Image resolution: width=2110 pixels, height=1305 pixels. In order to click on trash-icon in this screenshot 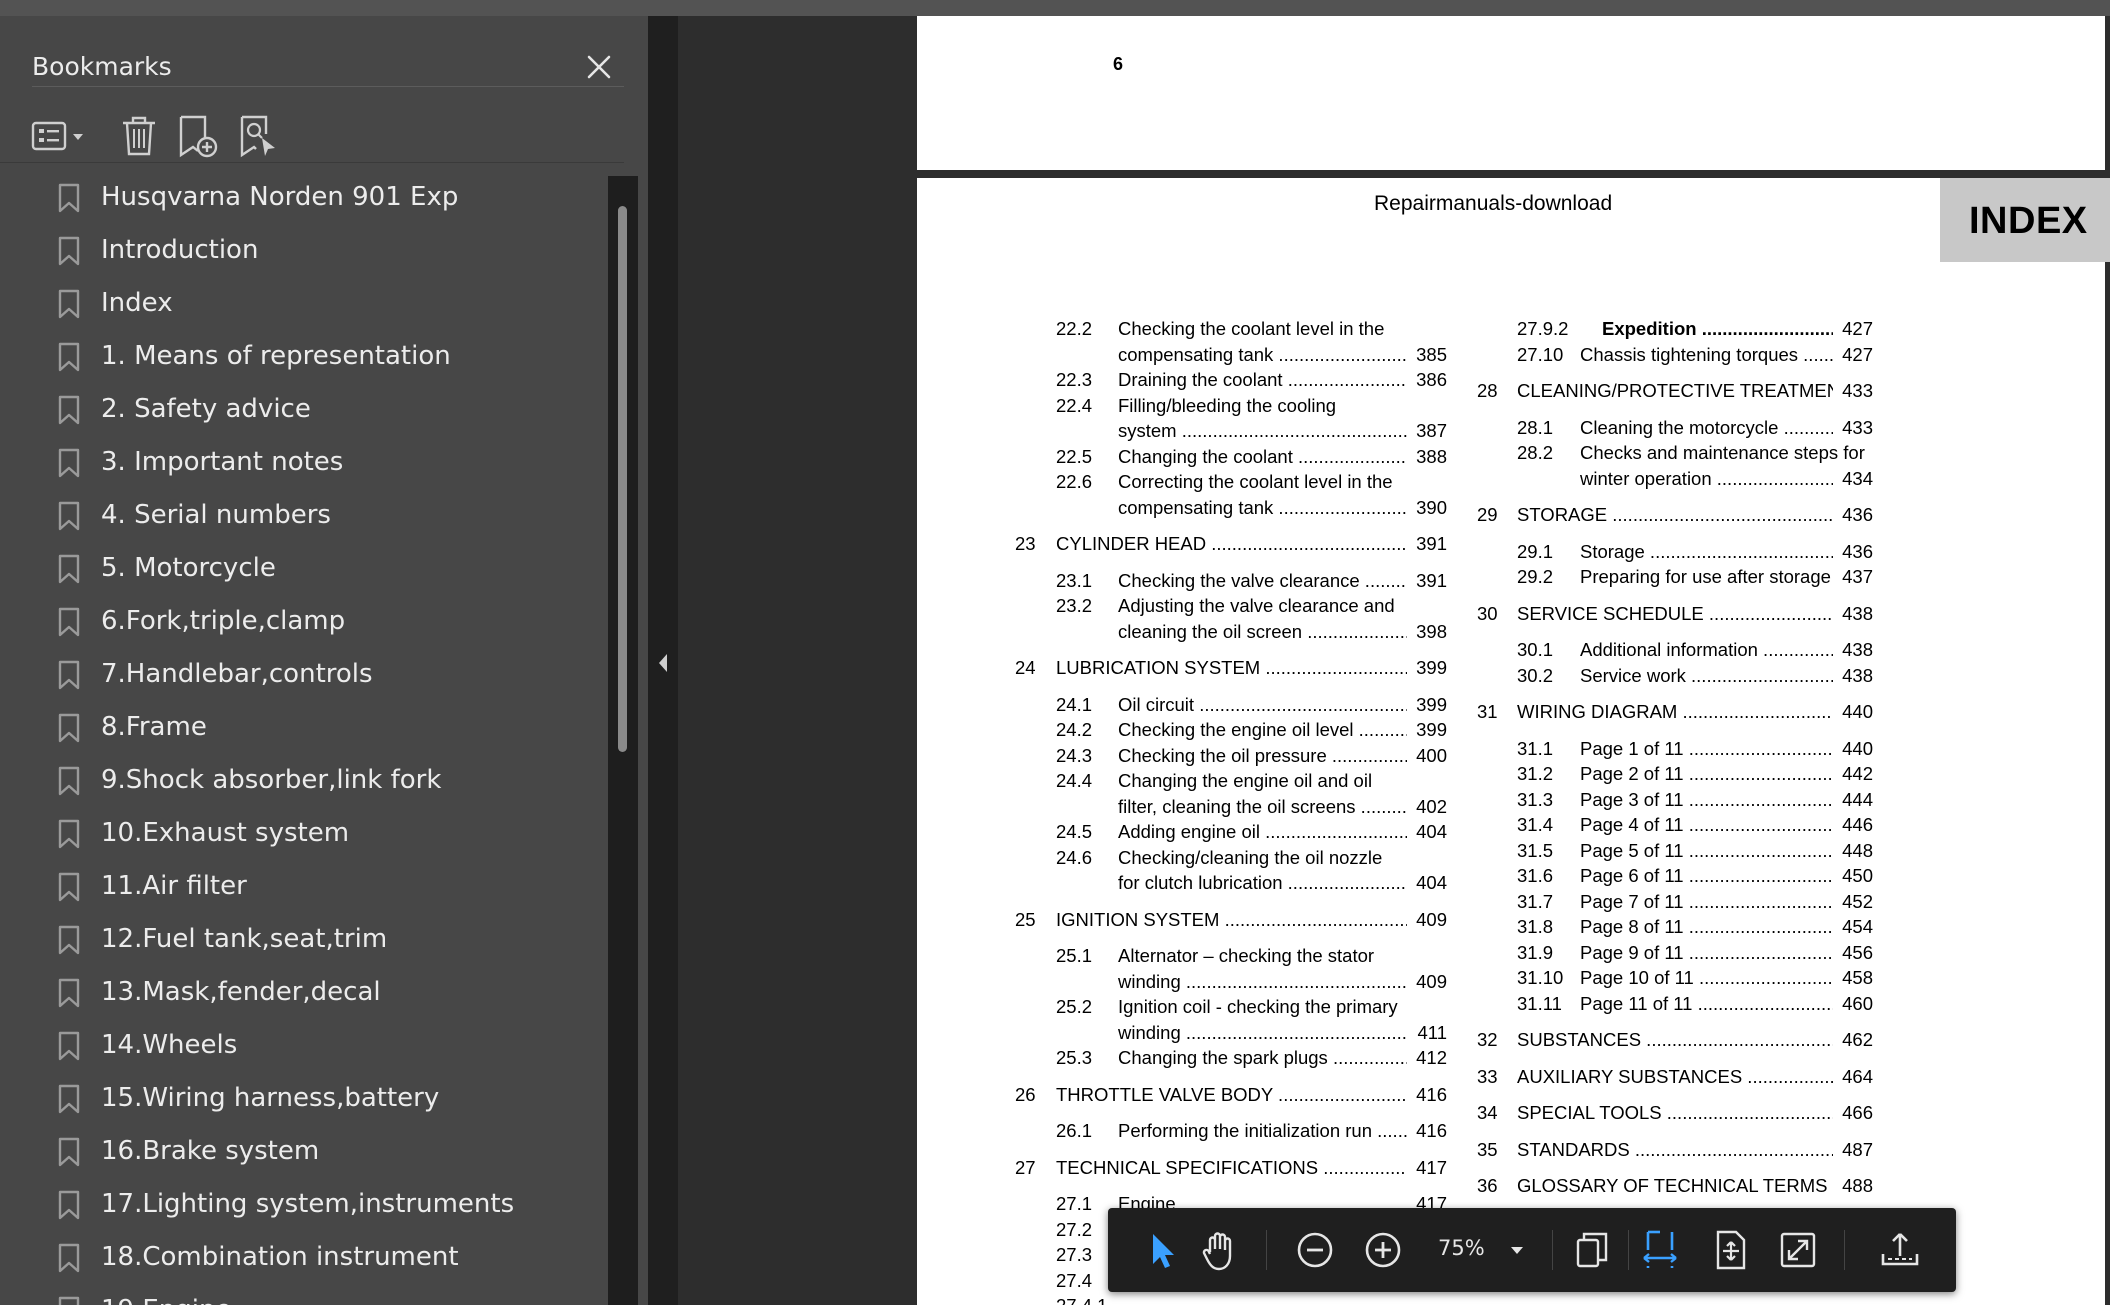, I will do `click(139, 136)`.